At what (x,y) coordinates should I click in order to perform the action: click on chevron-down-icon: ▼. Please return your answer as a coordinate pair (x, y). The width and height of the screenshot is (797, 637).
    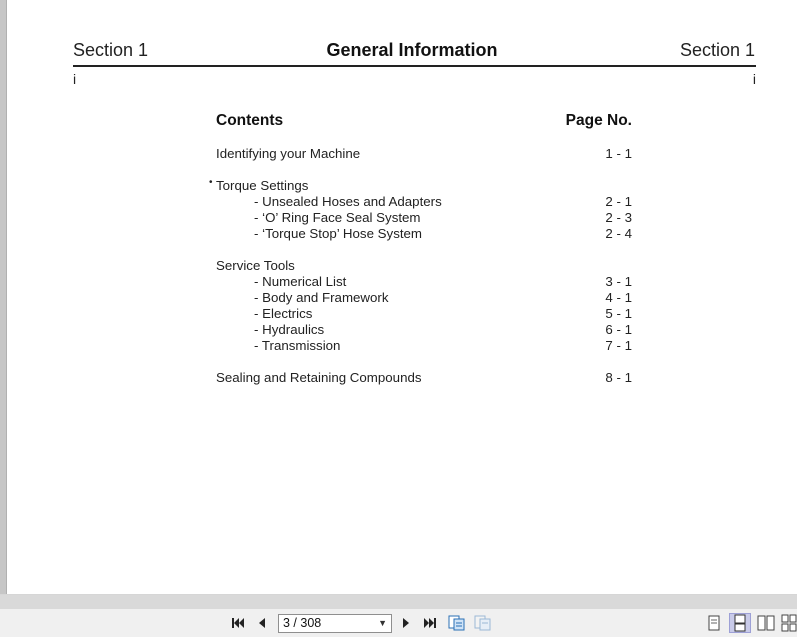
    Looking at the image, I should click on (382, 623).